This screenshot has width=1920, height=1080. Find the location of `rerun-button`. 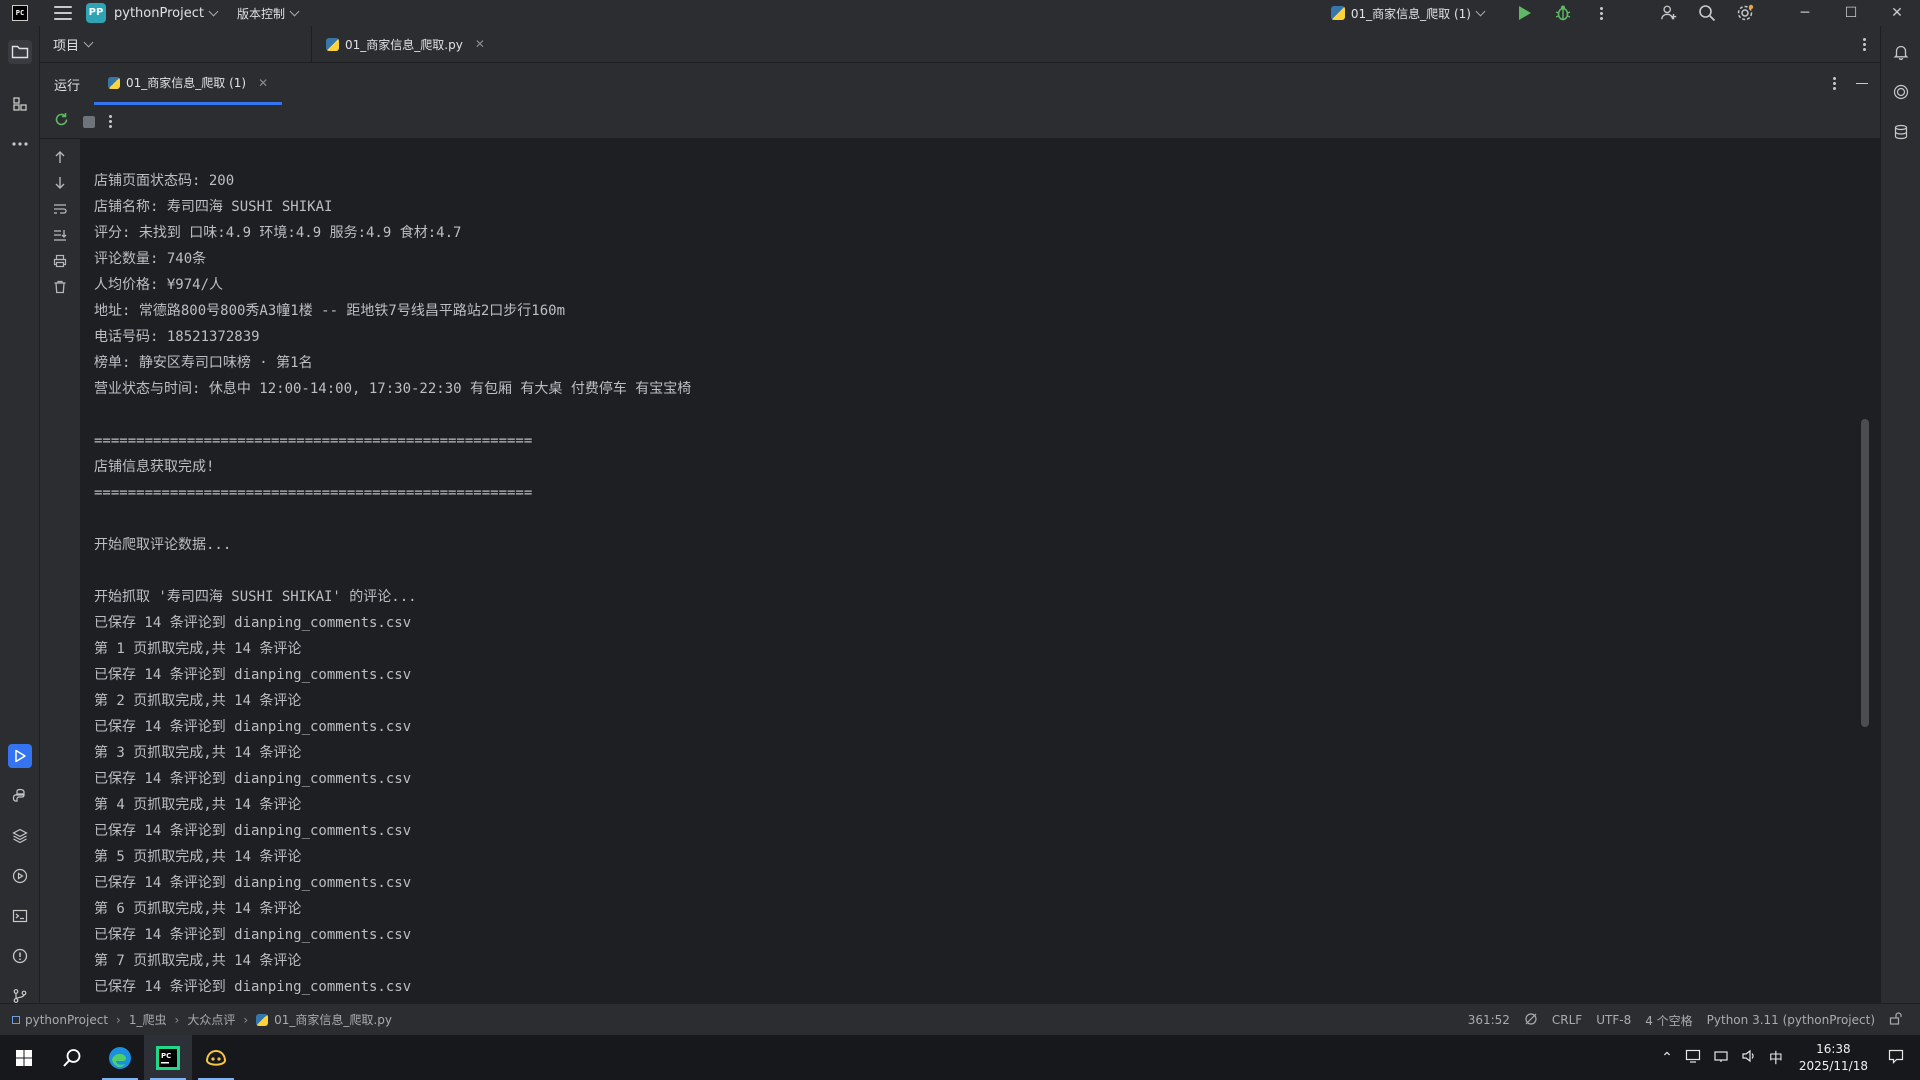

rerun-button is located at coordinates (61, 121).